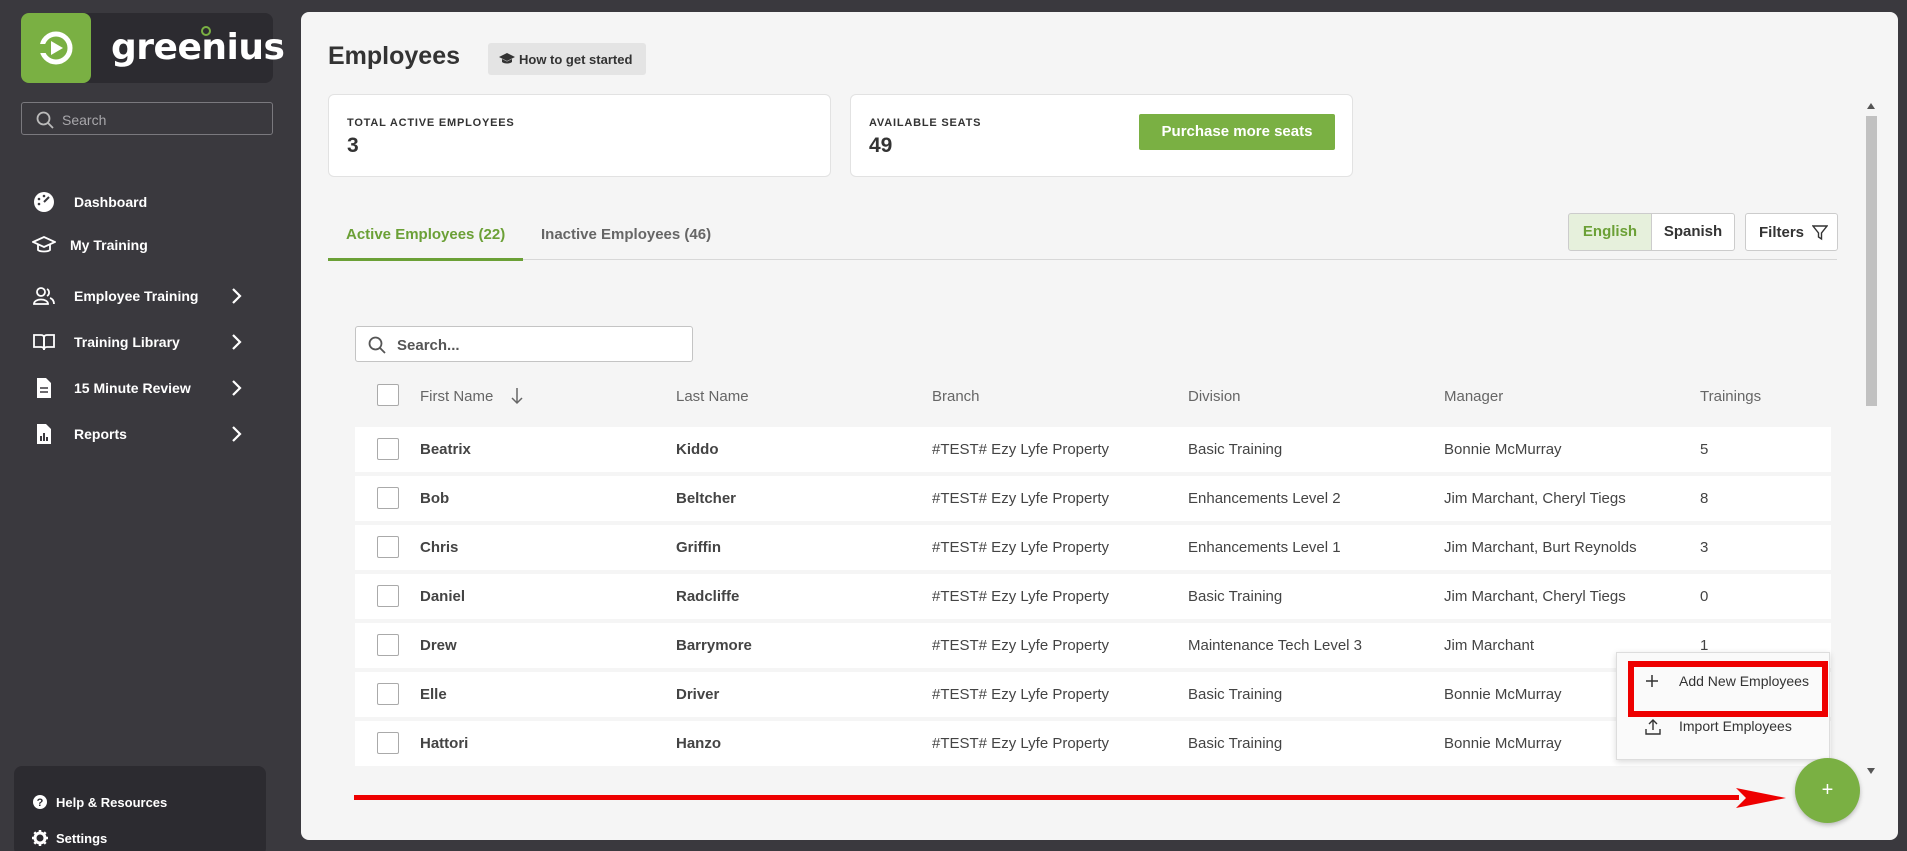 Image resolution: width=1907 pixels, height=851 pixels. Describe the element at coordinates (1704, 547) in the screenshot. I see `cell-trainings: 3` at that location.